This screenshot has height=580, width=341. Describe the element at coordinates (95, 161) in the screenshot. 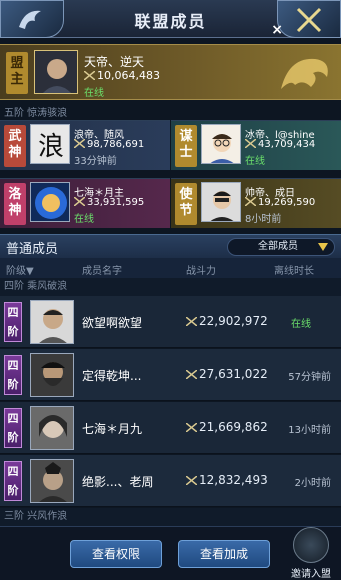

I see `offline-time: 33分钟前` at that location.